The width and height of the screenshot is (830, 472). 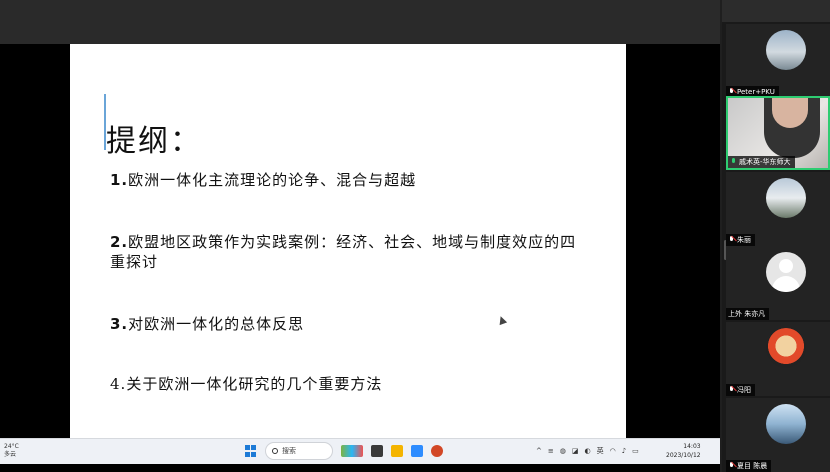 I want to click on share-top-bar, so click(x=360, y=22).